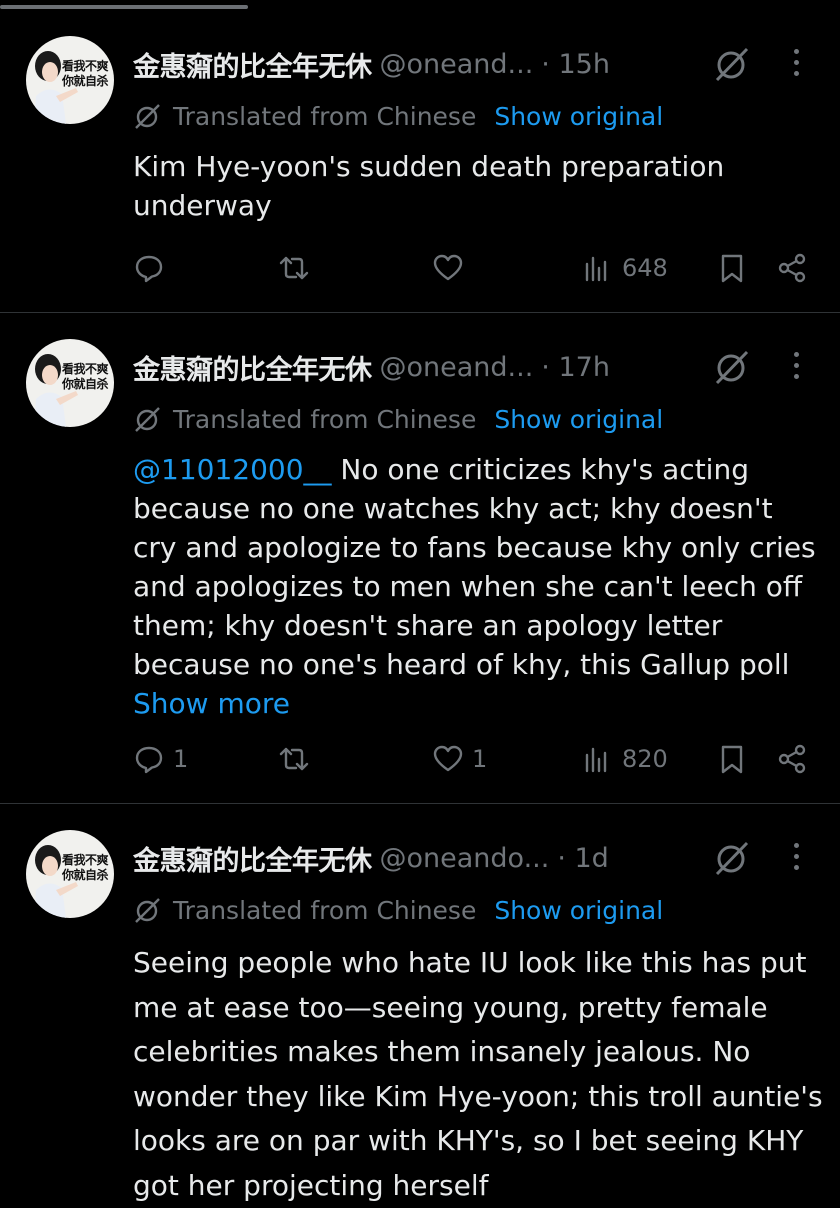  I want to click on tweet-header: 金惠奫的比全年无休 @oneand... · 15h, so click(371, 64).